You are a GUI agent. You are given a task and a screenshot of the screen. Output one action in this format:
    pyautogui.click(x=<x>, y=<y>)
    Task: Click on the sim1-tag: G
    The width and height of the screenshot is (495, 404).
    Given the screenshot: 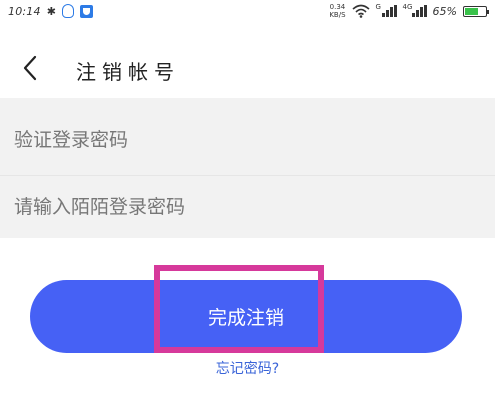 What is the action you would take?
    pyautogui.click(x=378, y=7)
    